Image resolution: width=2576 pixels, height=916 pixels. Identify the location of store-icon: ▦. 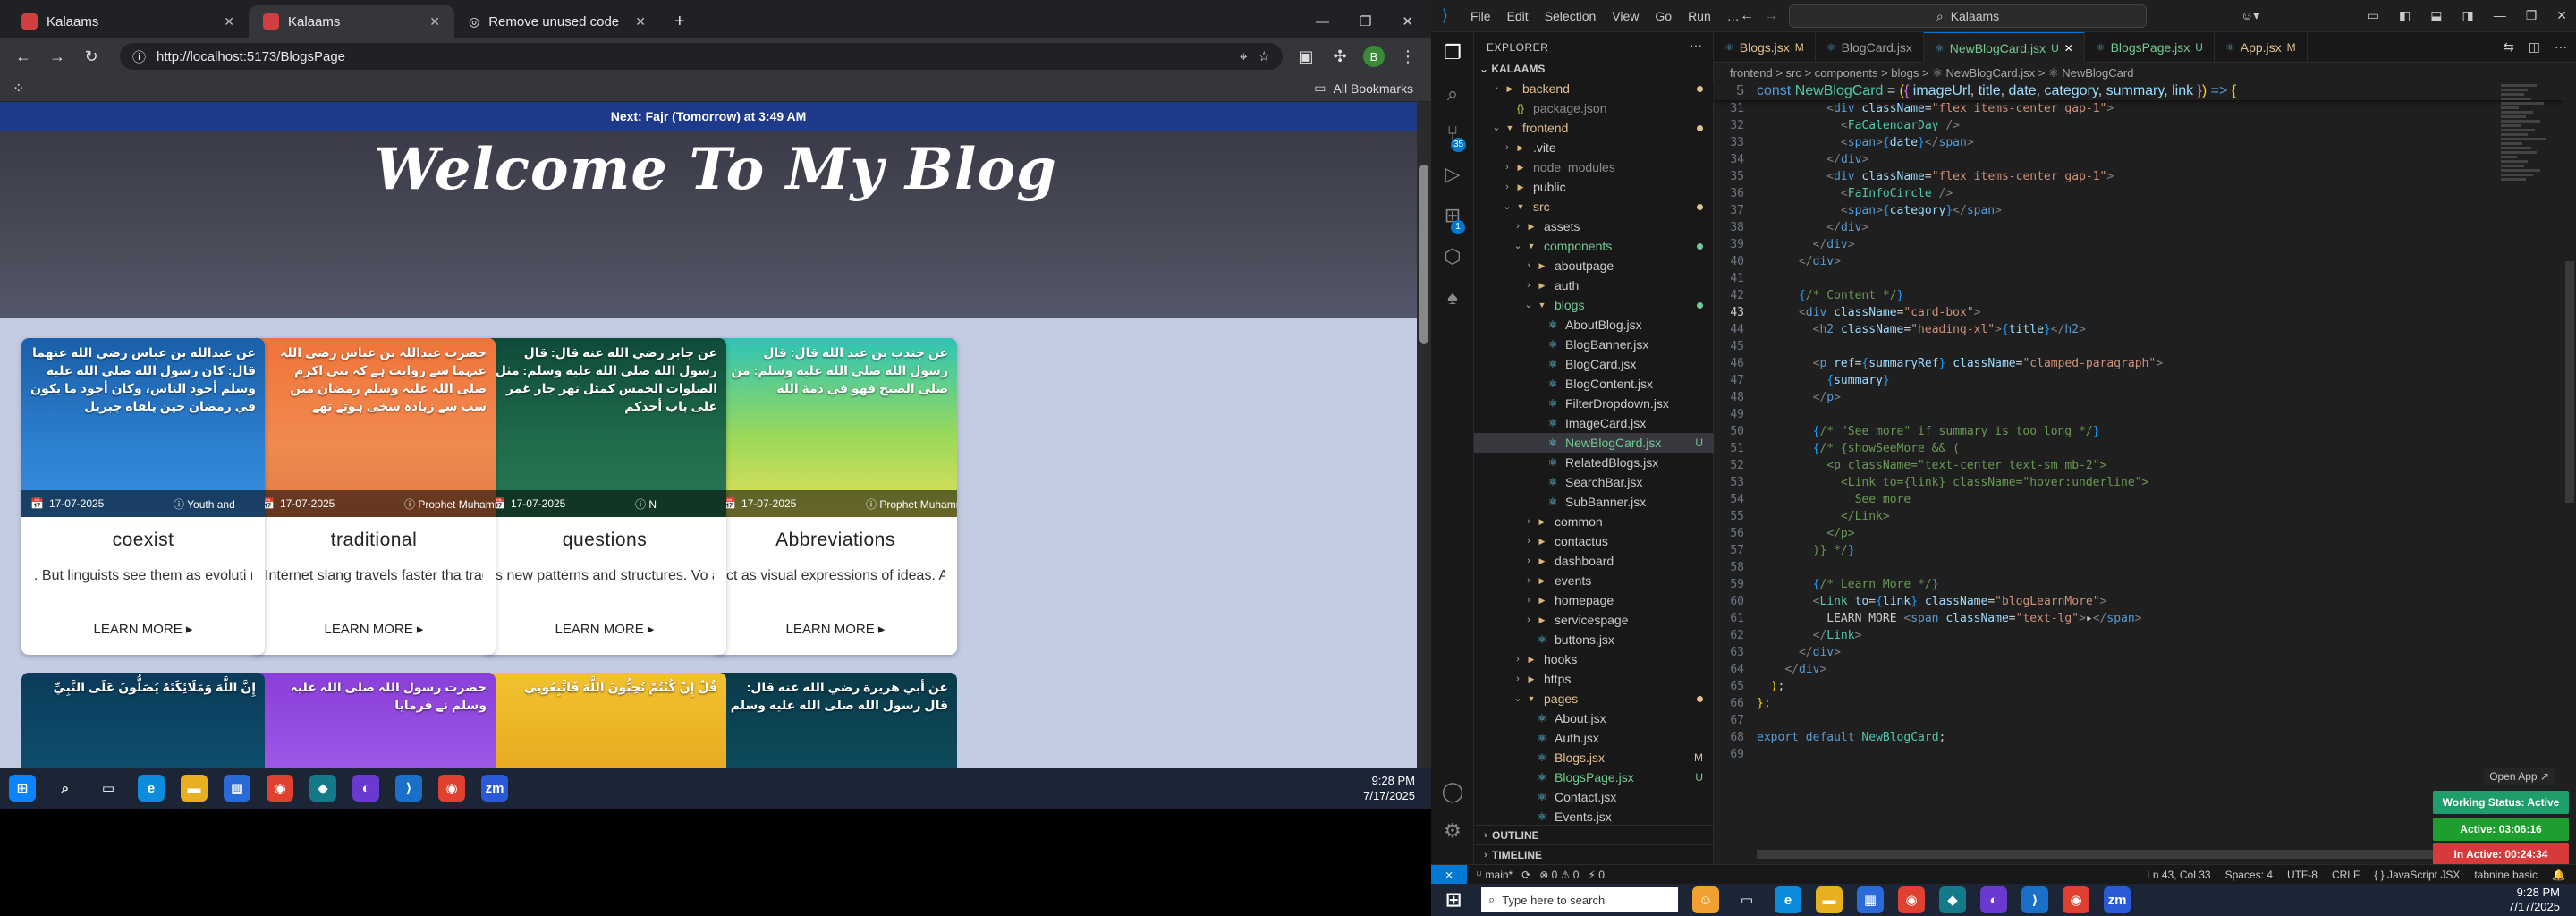
(237, 788).